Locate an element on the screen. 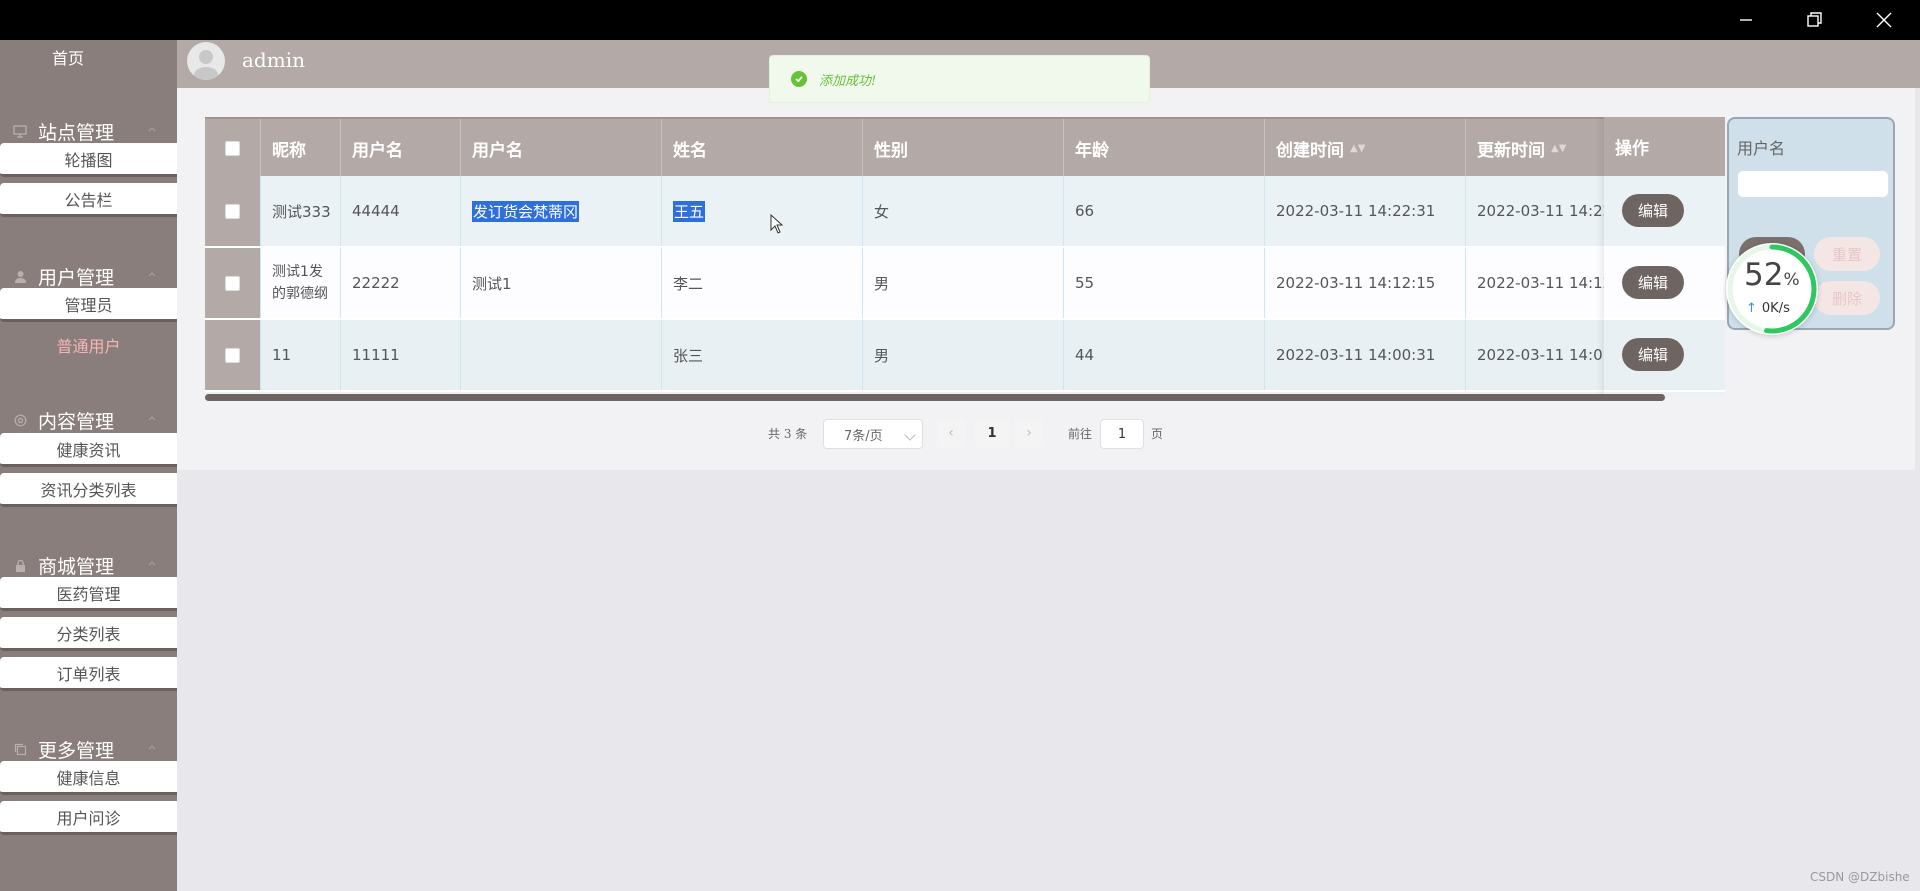  toast-message: 添加成功! is located at coordinates (848, 81).